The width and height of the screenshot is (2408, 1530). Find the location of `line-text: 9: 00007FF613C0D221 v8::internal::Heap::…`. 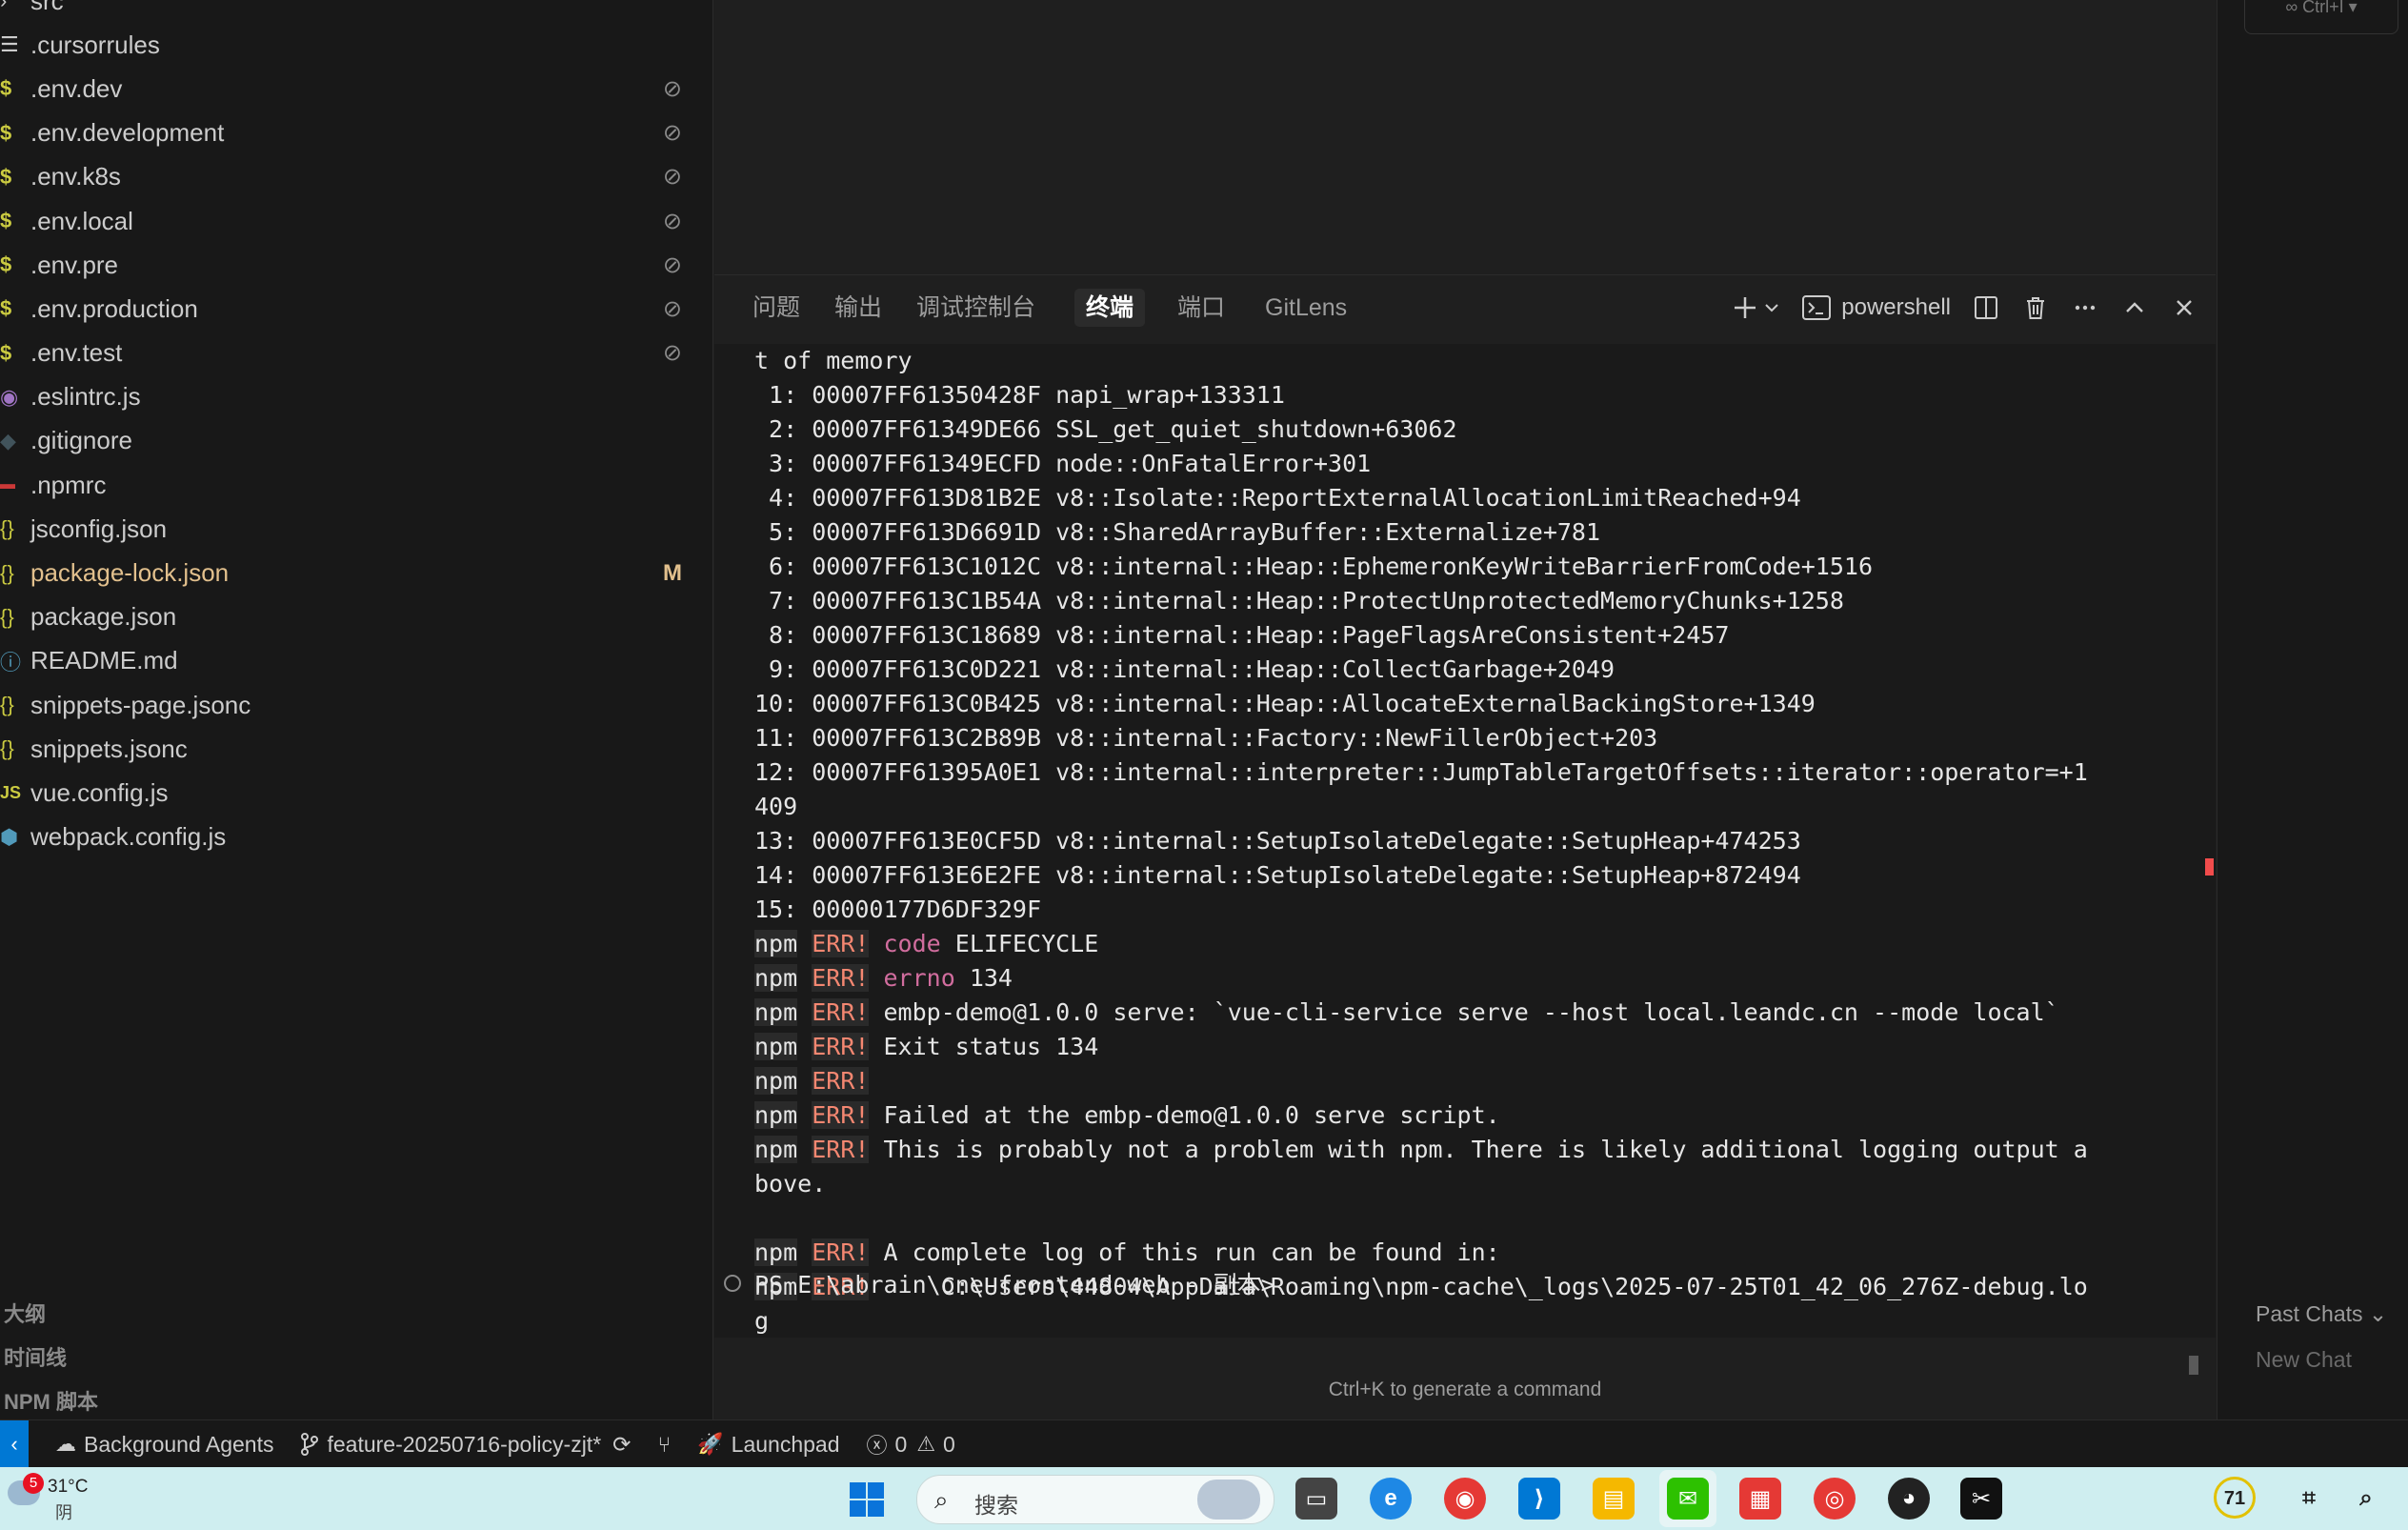

line-text: 9: 00007FF613C0D221 v8::internal::Heap::… is located at coordinates (1184, 669).